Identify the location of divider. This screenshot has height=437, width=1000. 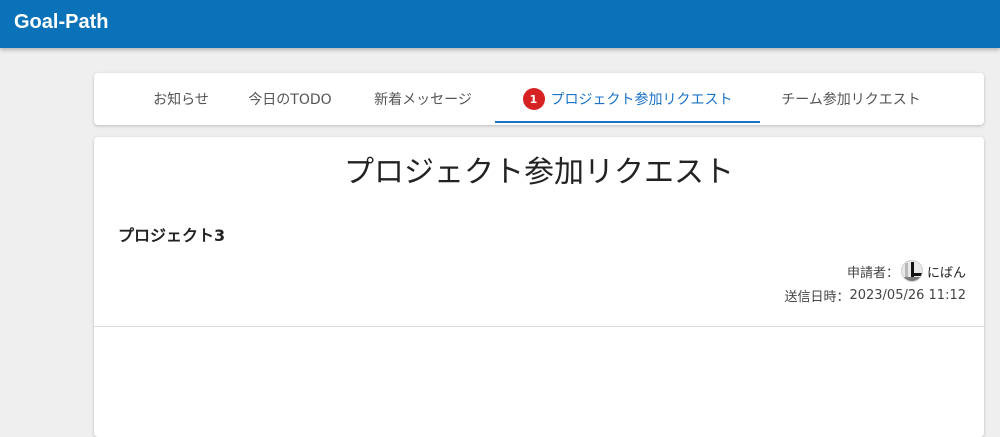
(539, 326).